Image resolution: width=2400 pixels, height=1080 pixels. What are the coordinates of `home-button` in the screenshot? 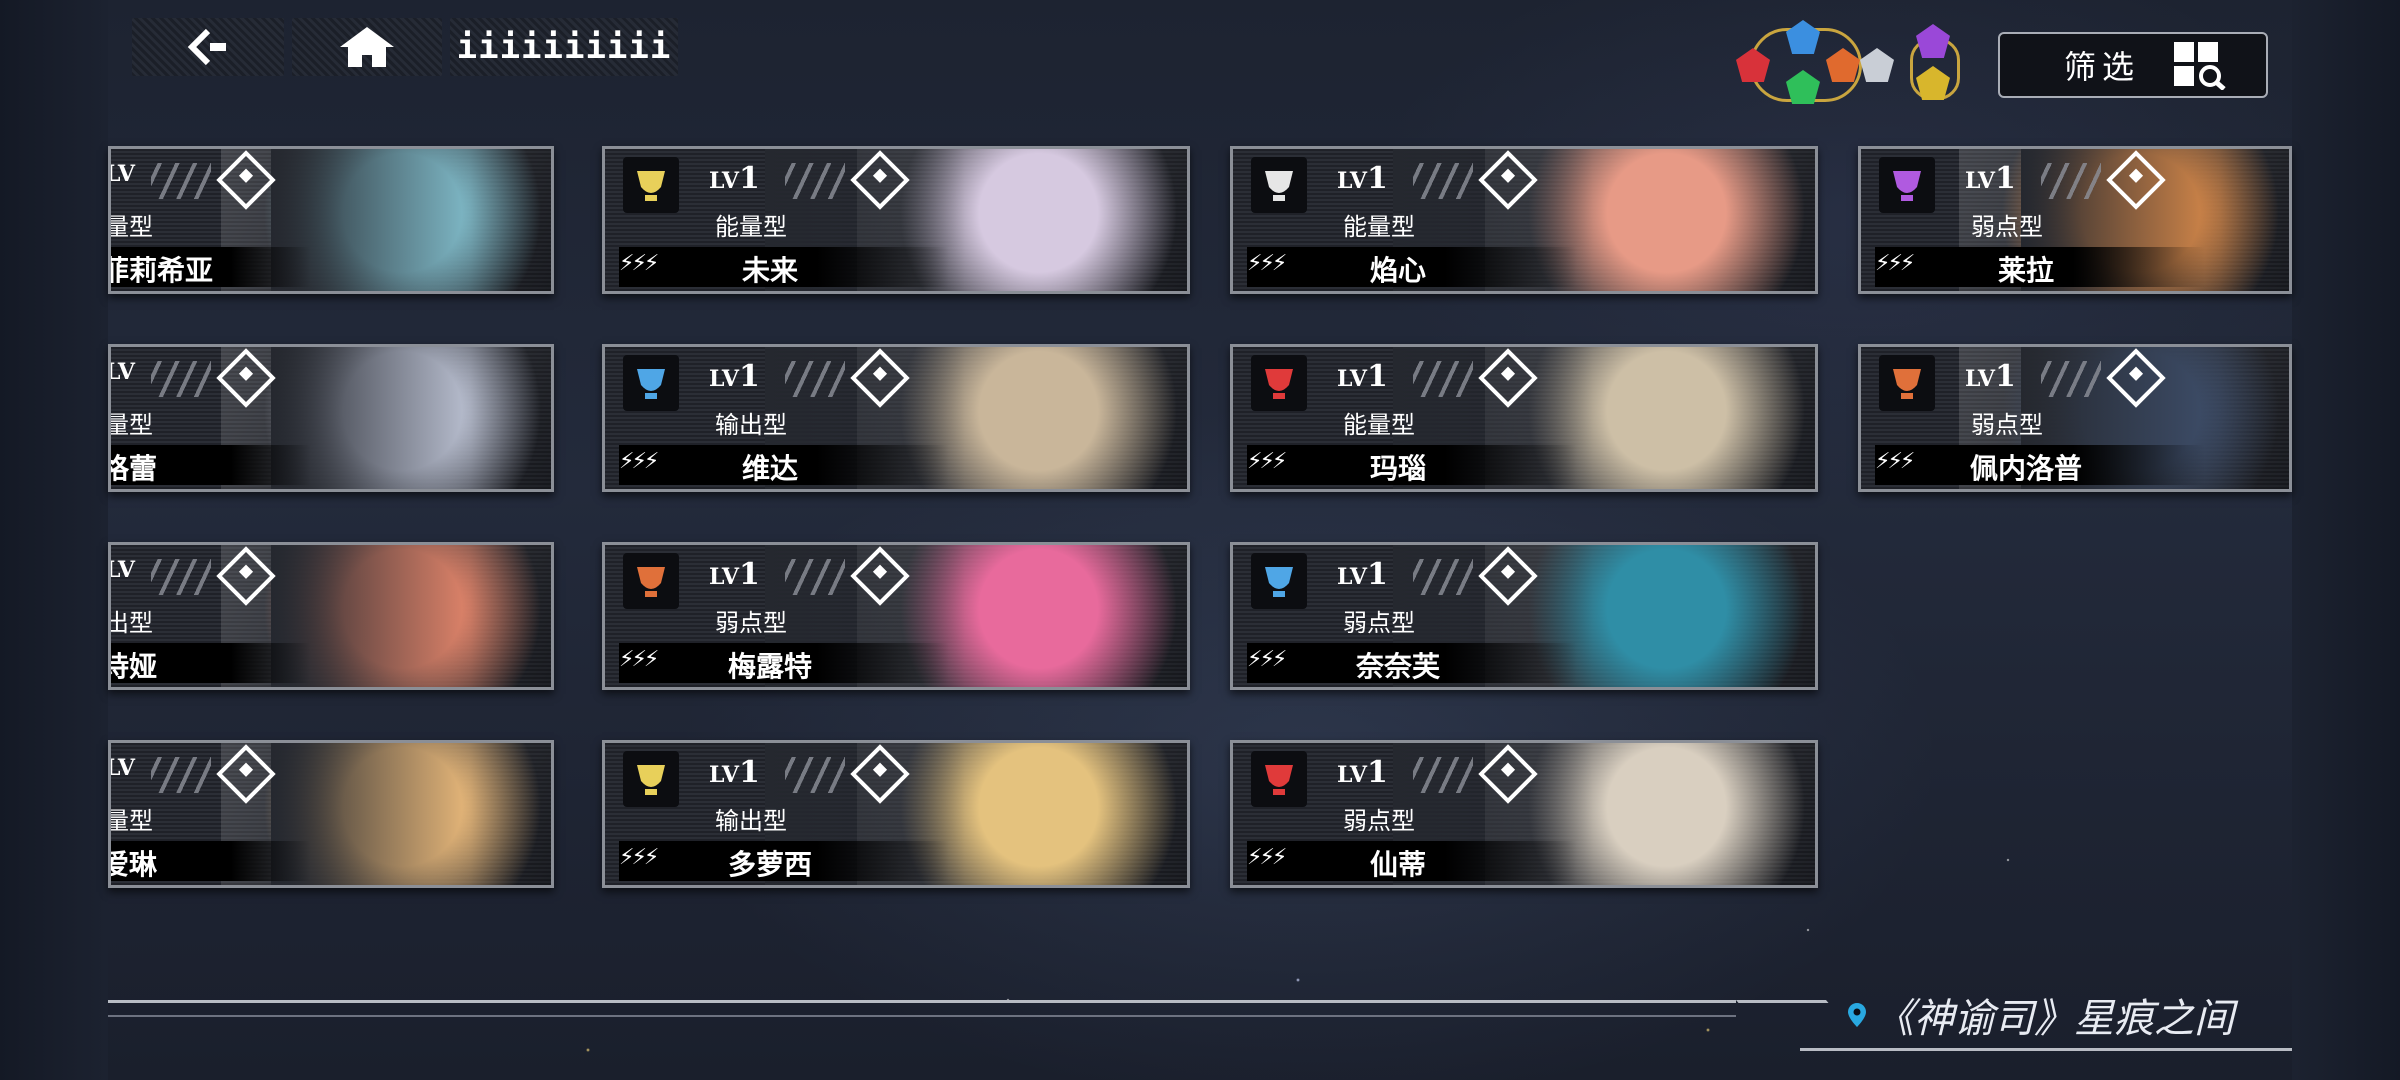 It's located at (367, 47).